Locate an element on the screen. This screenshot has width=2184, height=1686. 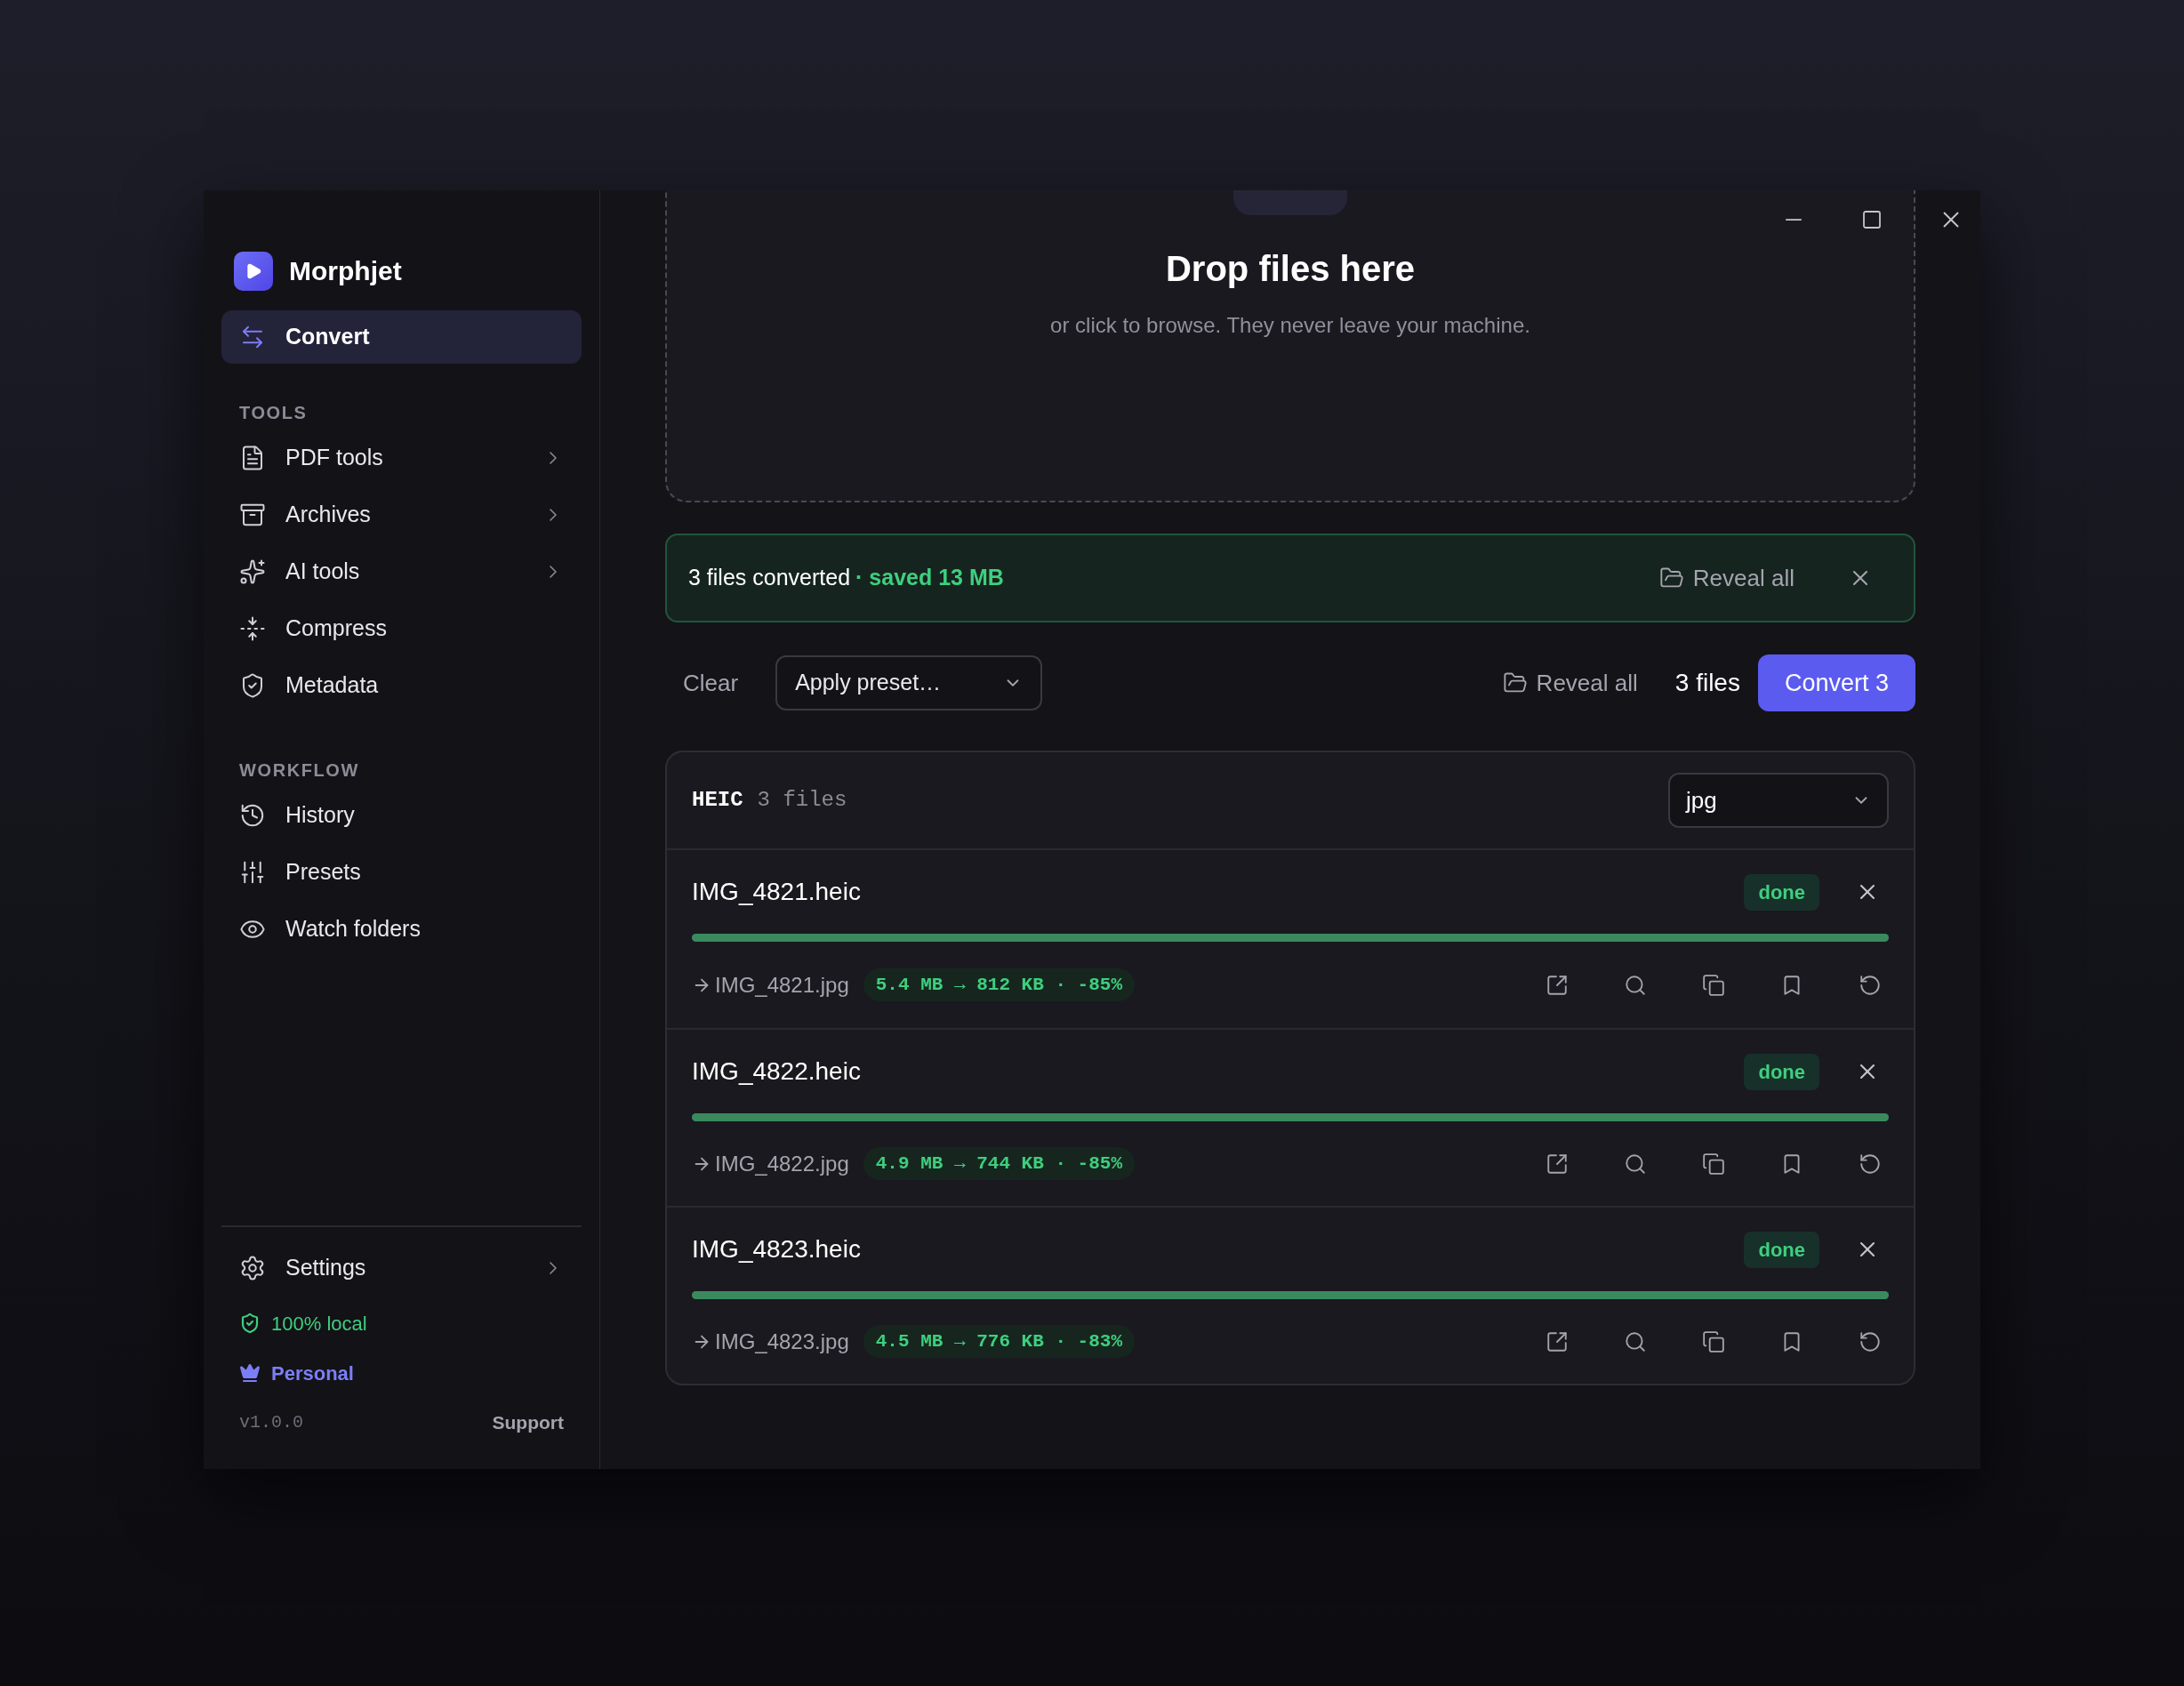
privacy-status: 100% local is located at coordinates (319, 1324).